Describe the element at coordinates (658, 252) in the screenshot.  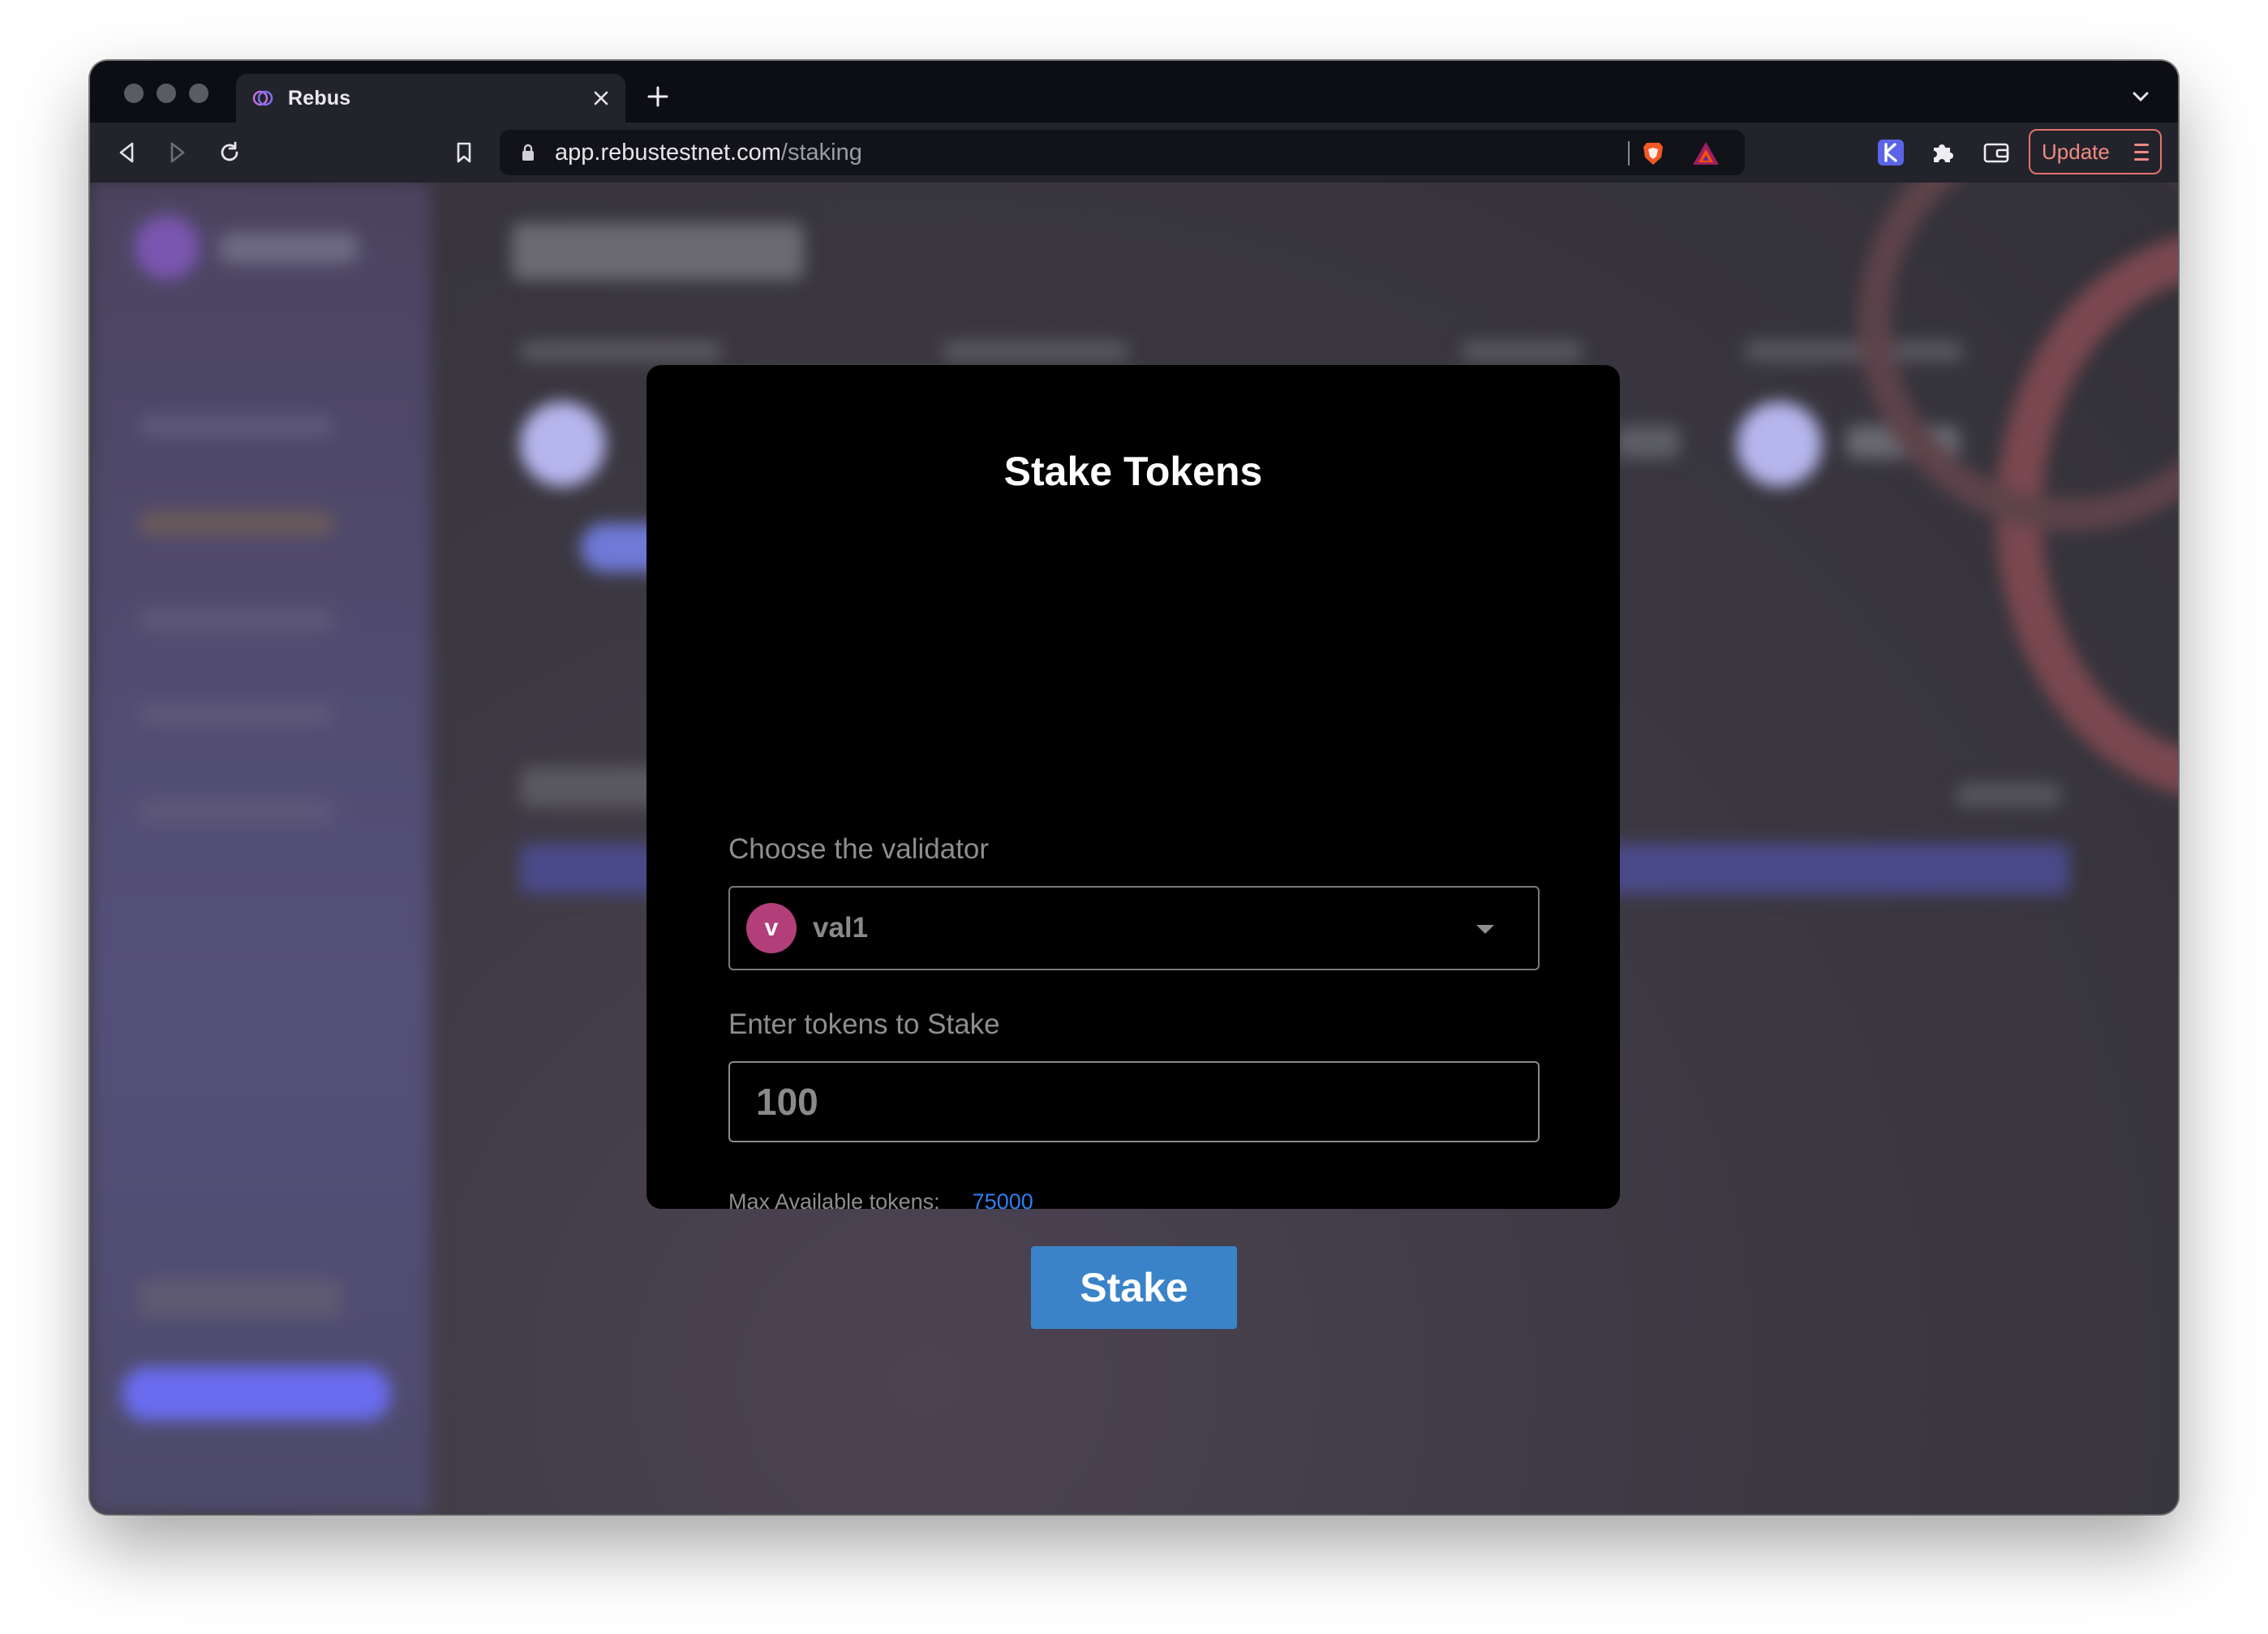
I see `heading-blob` at that location.